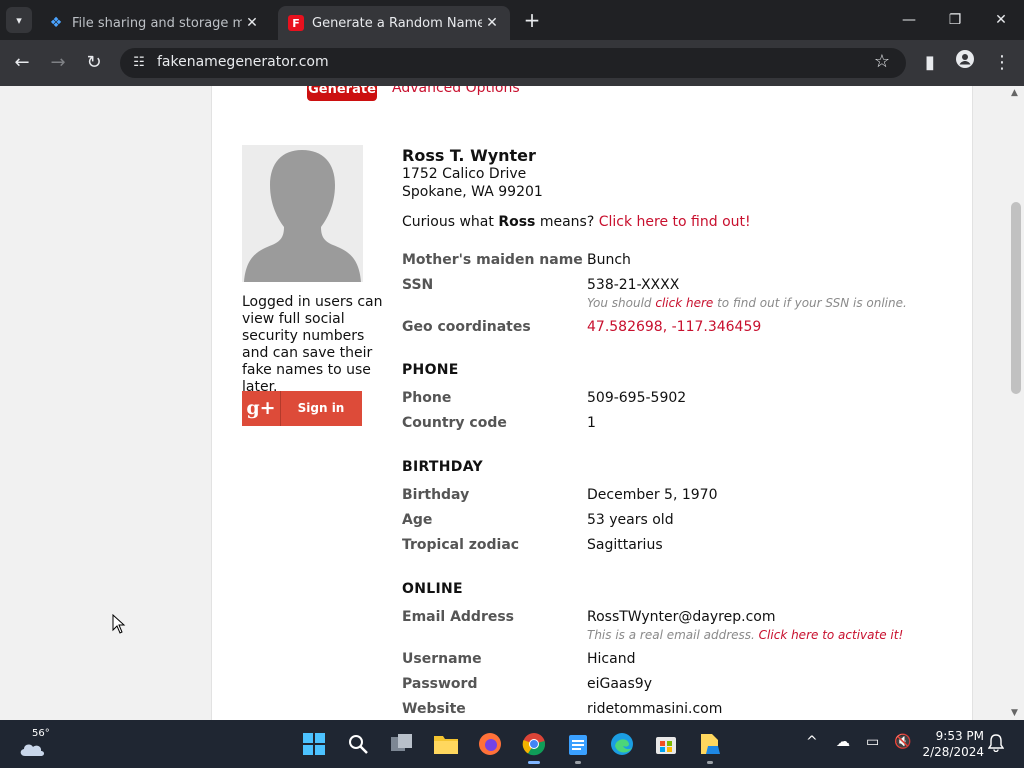 The image size is (1024, 768). Describe the element at coordinates (611, 659) in the screenshot. I see `username-value: Hicand` at that location.